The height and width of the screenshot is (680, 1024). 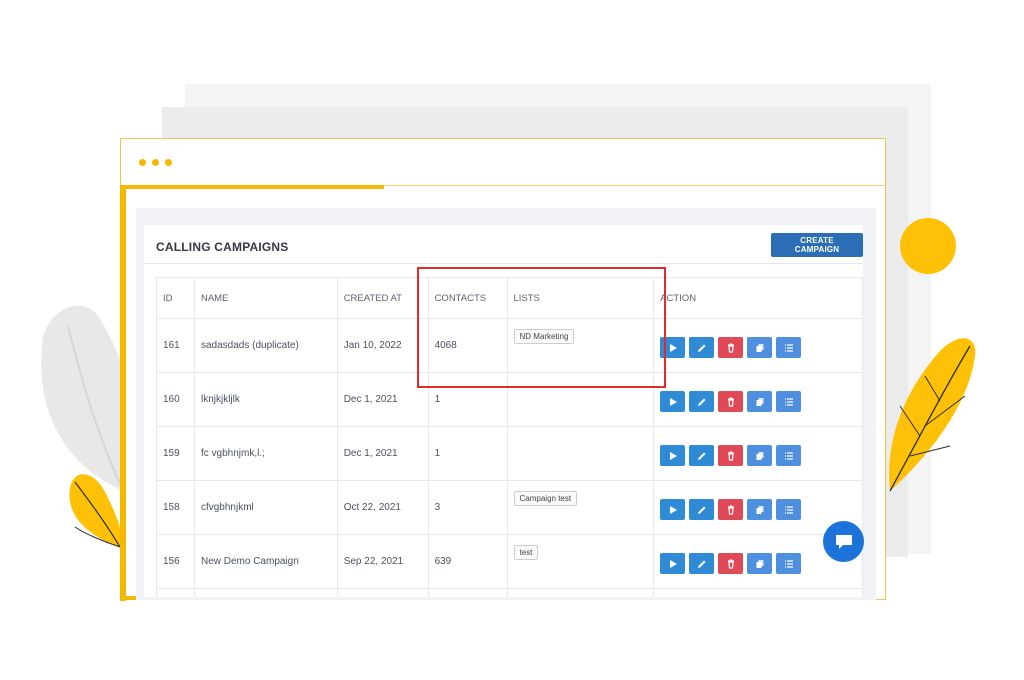 I want to click on cell-contacts: 639, so click(x=467, y=561).